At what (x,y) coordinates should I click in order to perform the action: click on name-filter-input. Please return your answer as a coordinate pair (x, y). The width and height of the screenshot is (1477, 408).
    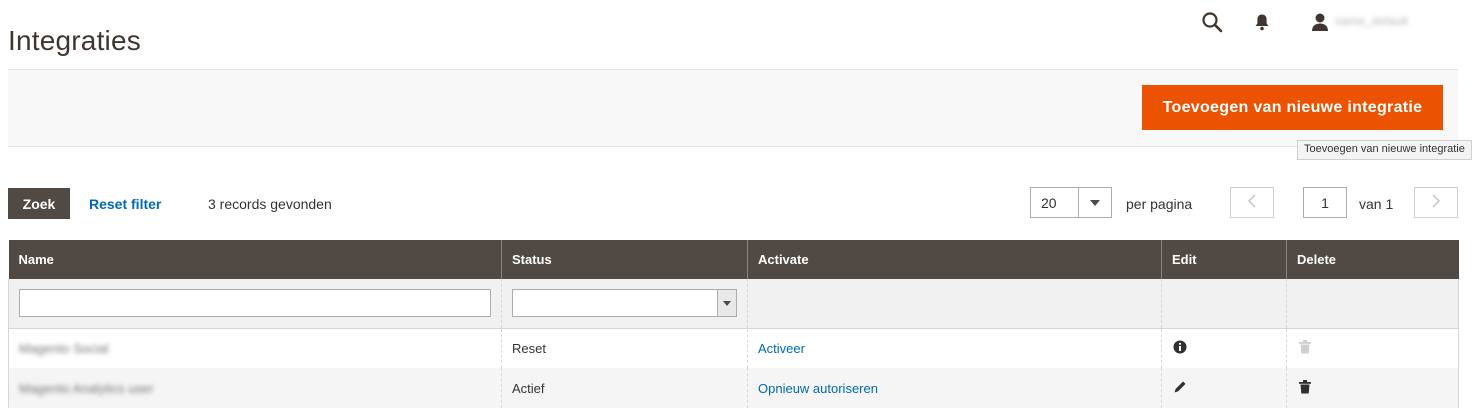
    Looking at the image, I should click on (255, 303).